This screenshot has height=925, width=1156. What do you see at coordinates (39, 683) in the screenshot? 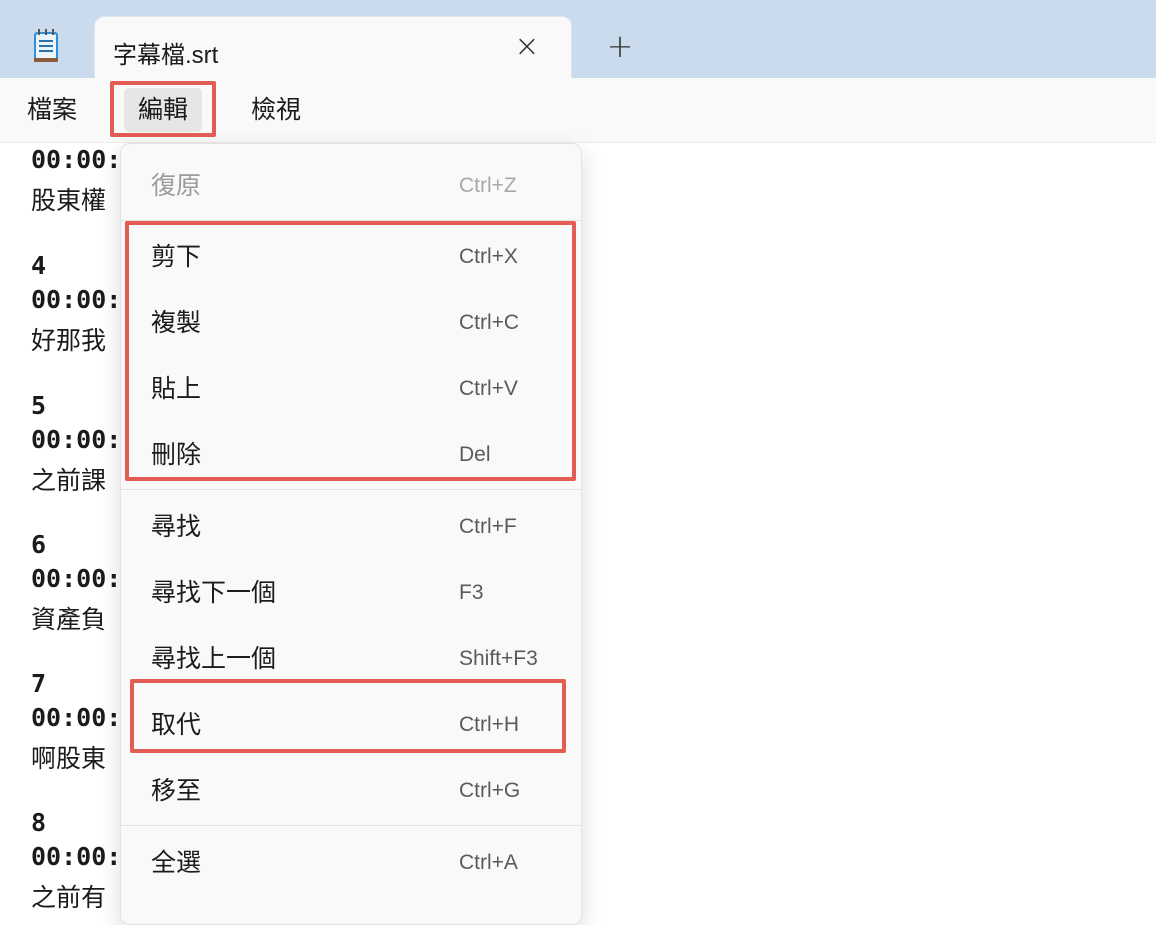
I see `editor-line: 7` at bounding box center [39, 683].